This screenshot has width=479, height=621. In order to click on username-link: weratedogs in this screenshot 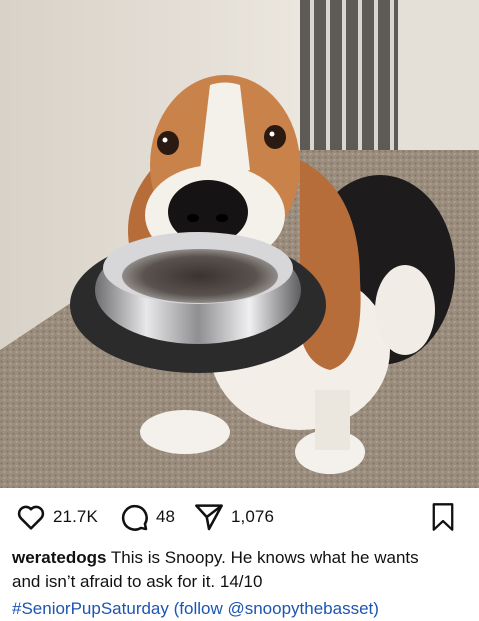, I will do `click(59, 557)`.